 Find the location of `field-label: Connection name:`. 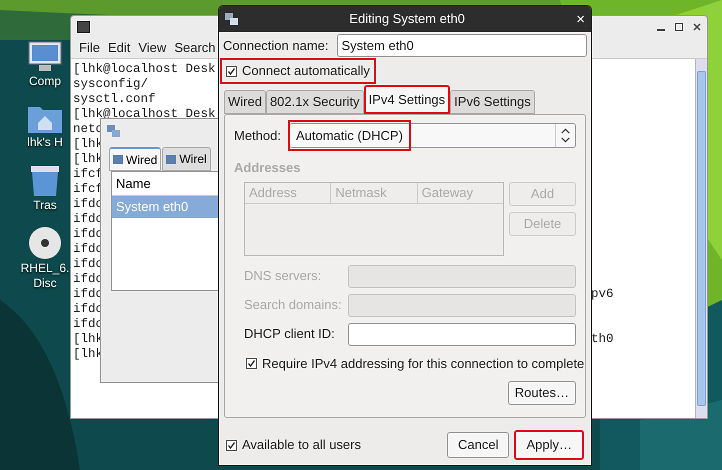

field-label: Connection name: is located at coordinates (276, 45).